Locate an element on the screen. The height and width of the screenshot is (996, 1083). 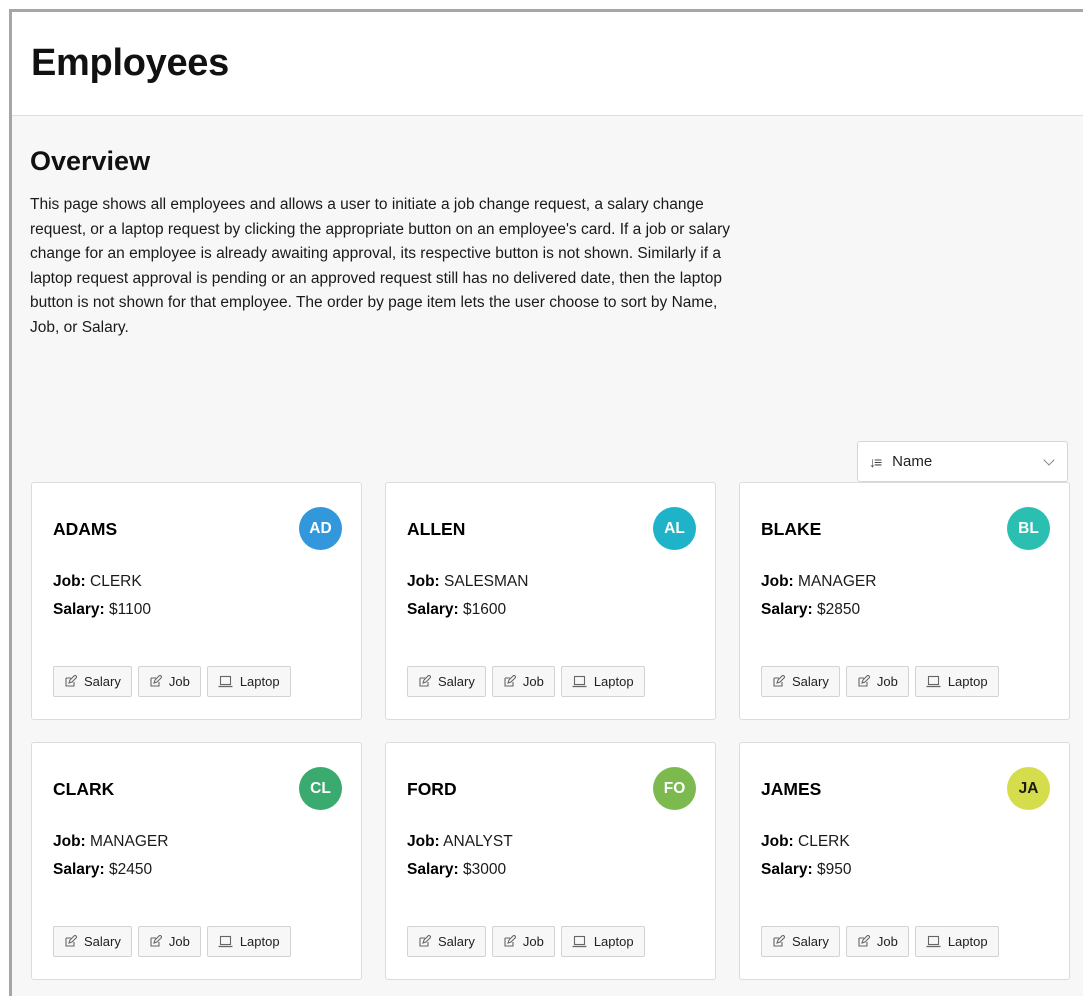
salary-line: Salary: $3000 is located at coordinates (456, 870).